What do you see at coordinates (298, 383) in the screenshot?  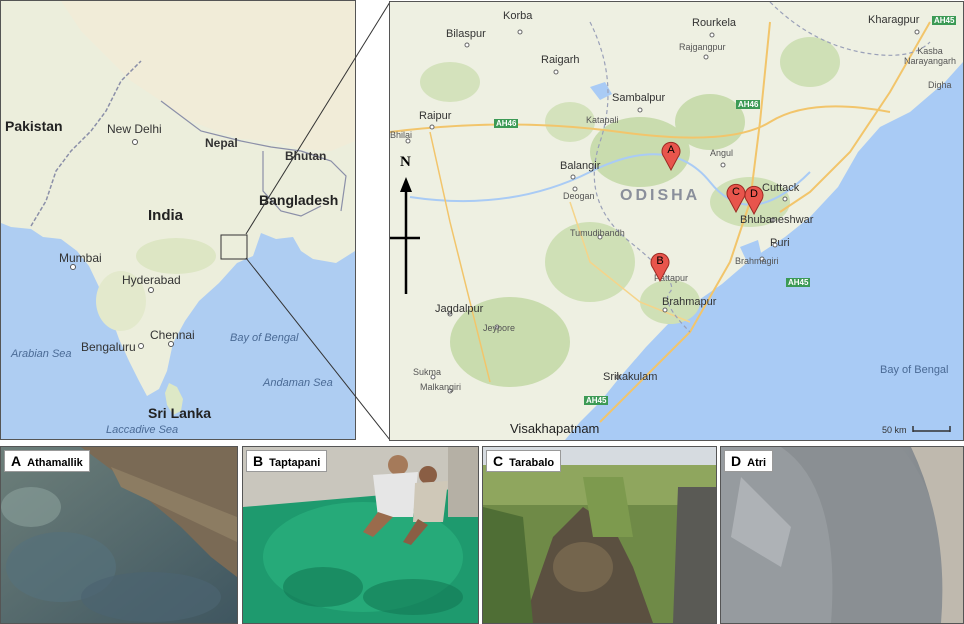 I see `sea-label-andaman: Andaman Sea` at bounding box center [298, 383].